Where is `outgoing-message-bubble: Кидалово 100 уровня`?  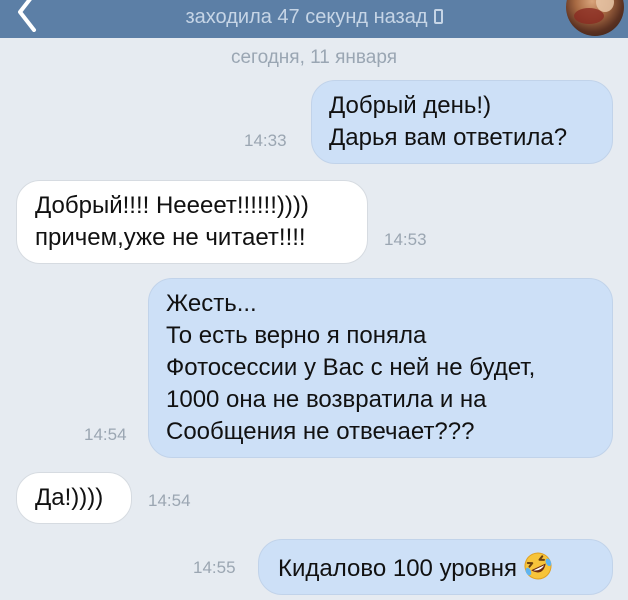
outgoing-message-bubble: Кидалово 100 уровня is located at coordinates (435, 567).